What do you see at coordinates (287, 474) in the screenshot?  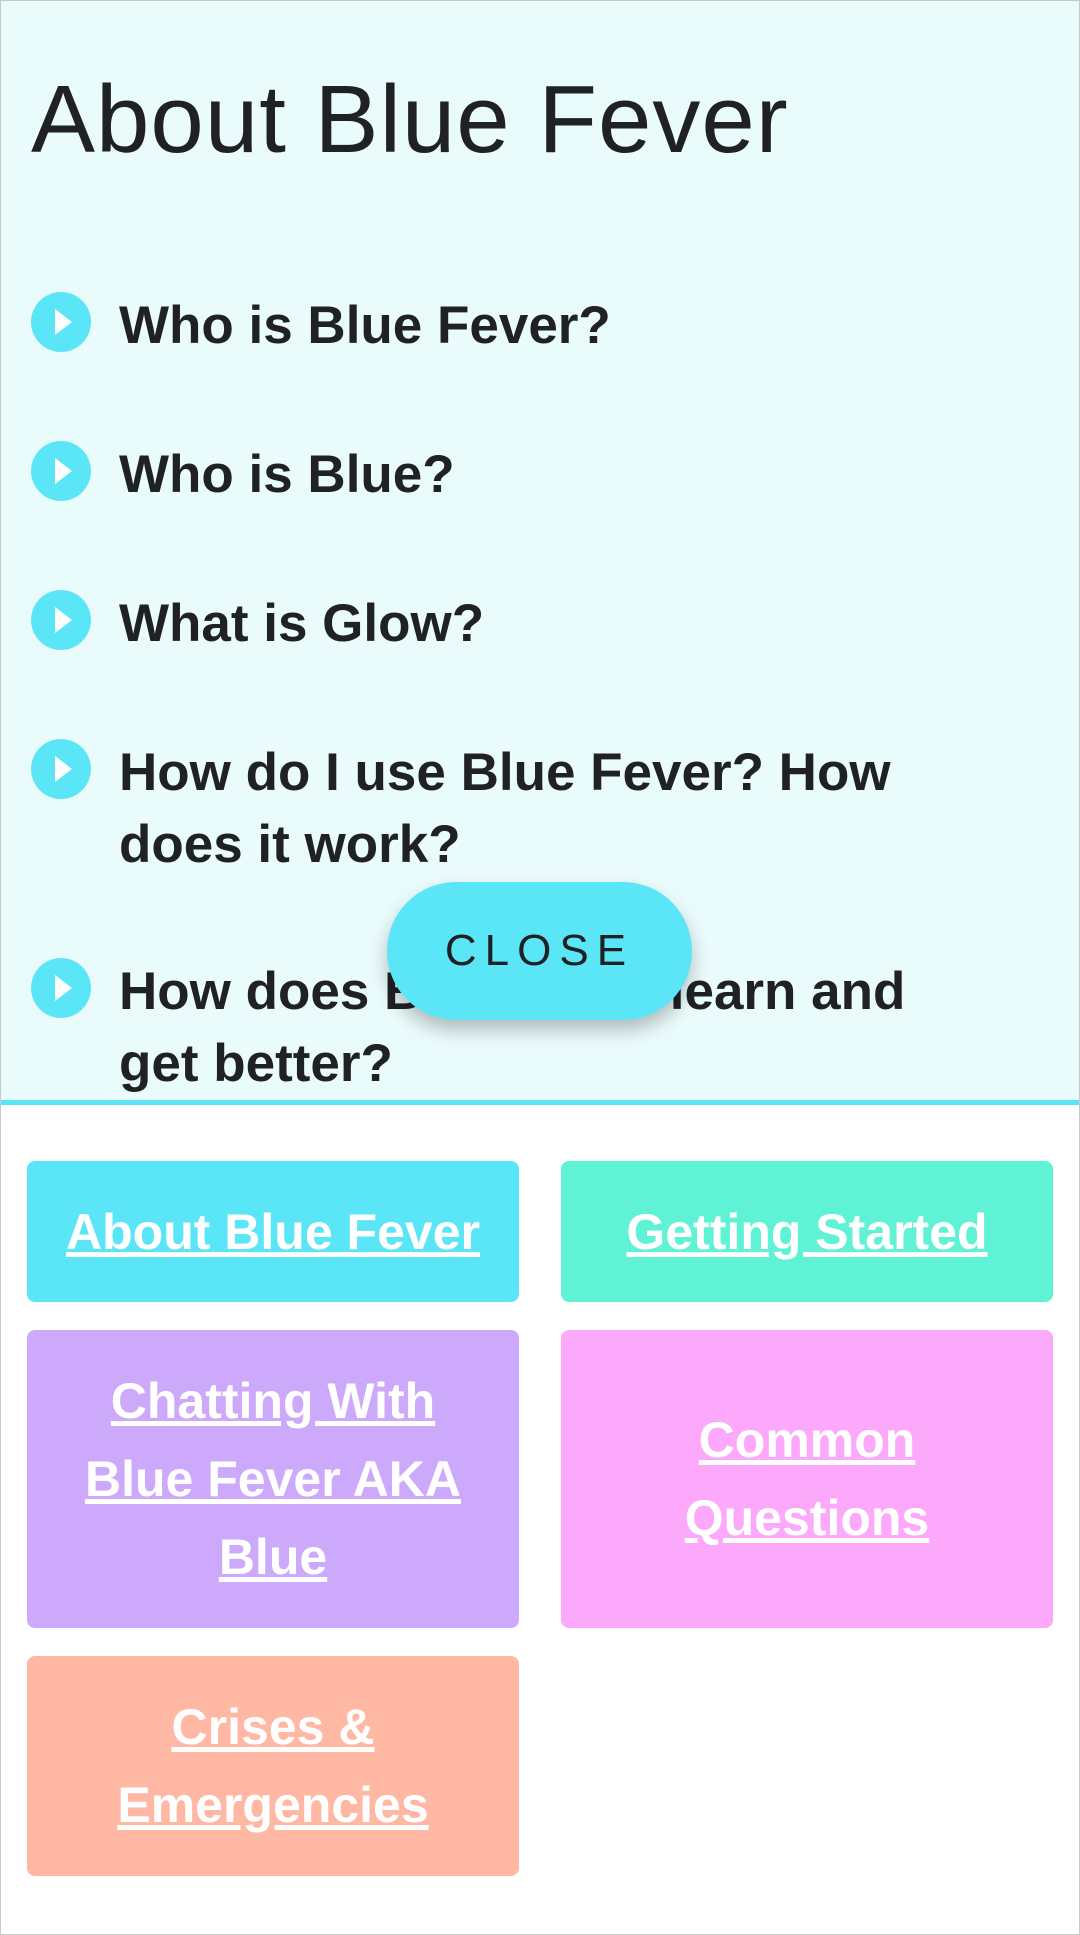 I see `faq-question: Who is Blue?` at bounding box center [287, 474].